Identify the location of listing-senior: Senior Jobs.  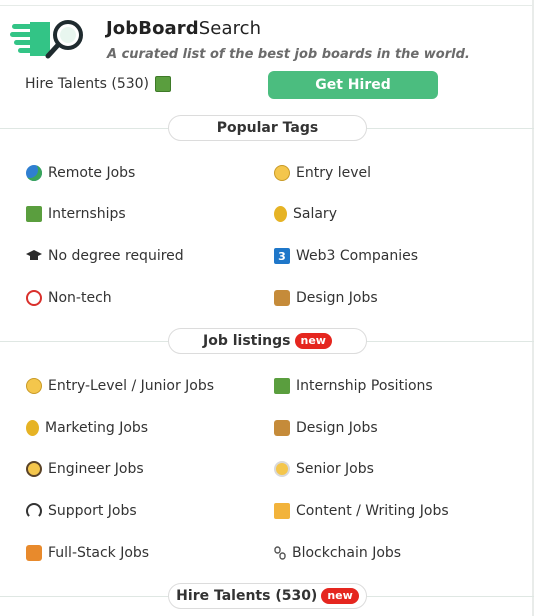
(324, 469).